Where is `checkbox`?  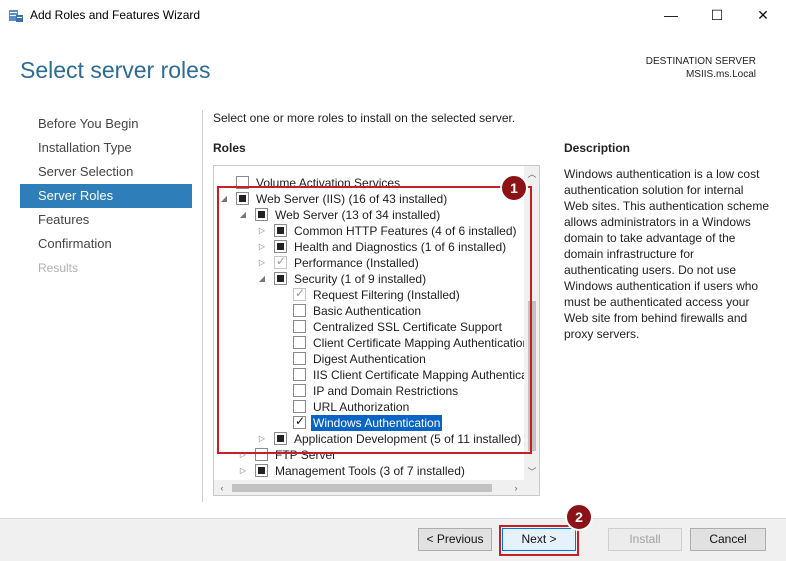 checkbox is located at coordinates (261, 470).